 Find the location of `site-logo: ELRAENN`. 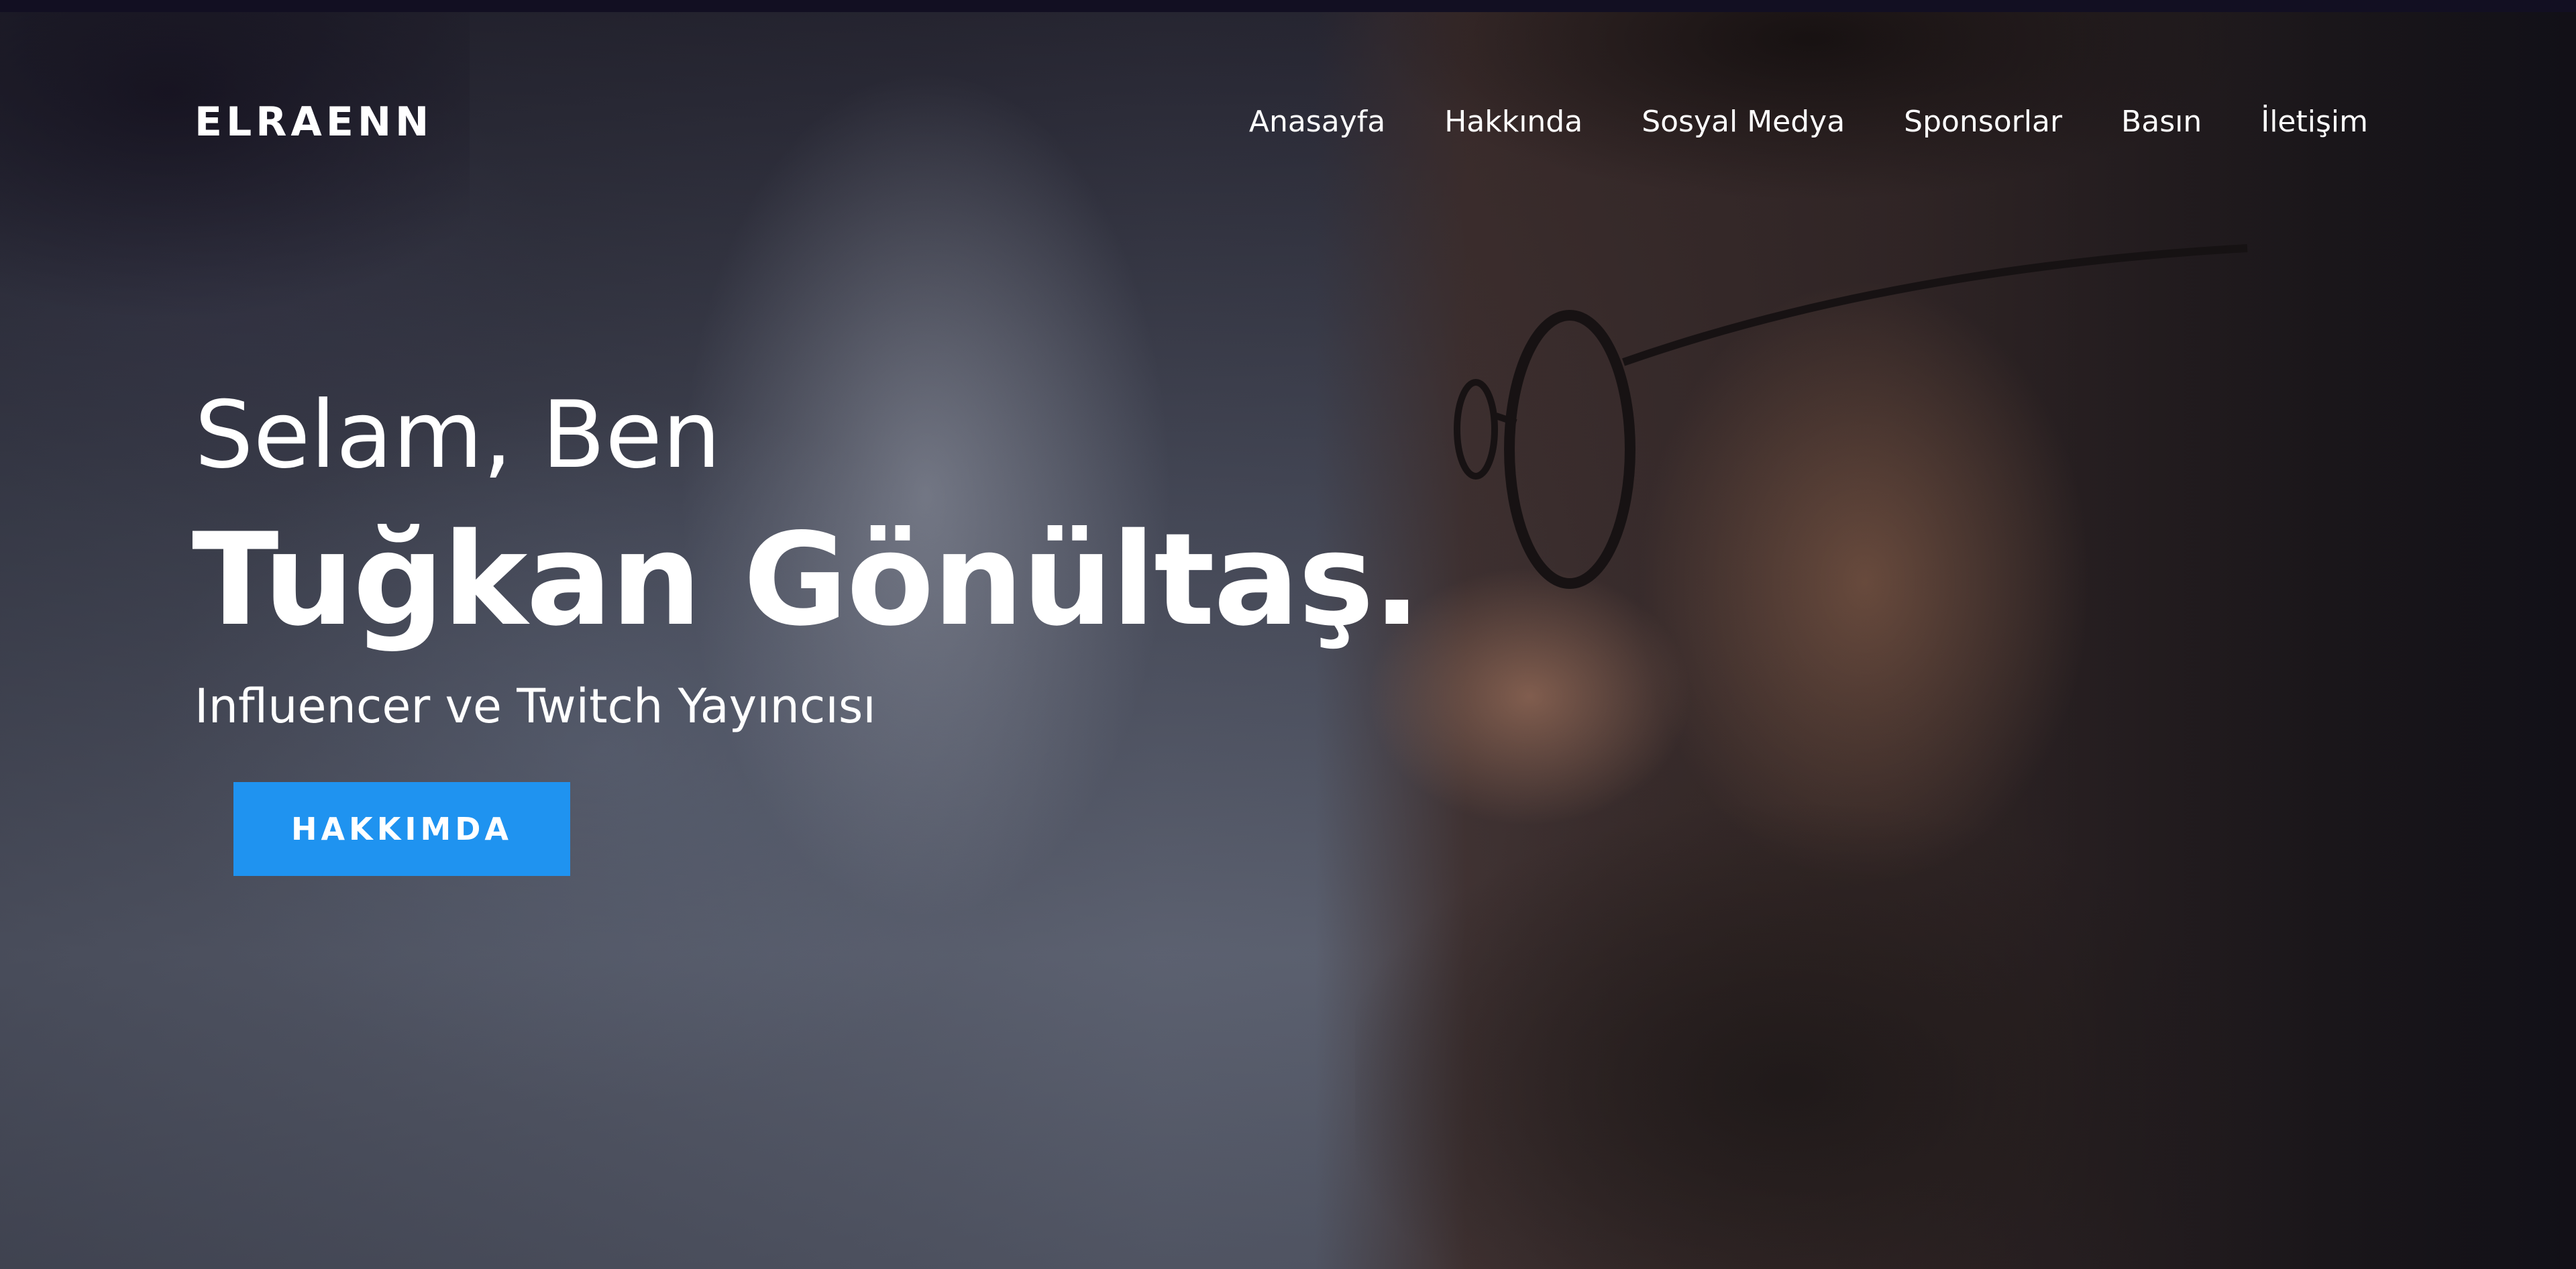

site-logo: ELRAENN is located at coordinates (314, 122).